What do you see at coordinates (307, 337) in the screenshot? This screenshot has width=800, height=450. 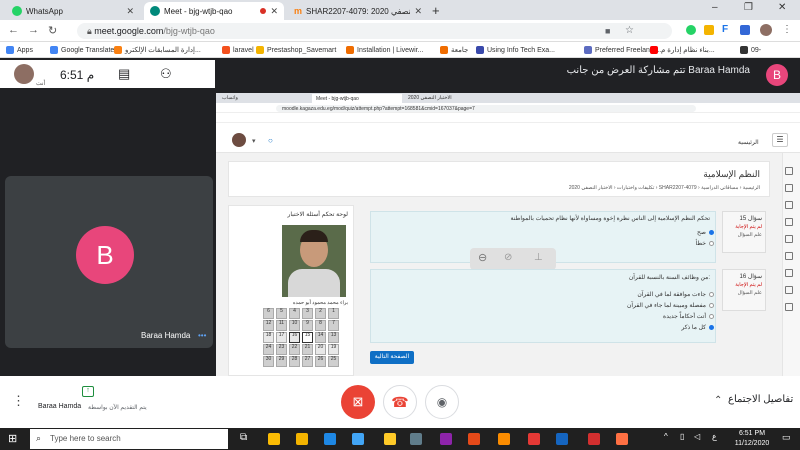 I see `question-nav-button: 15` at bounding box center [307, 337].